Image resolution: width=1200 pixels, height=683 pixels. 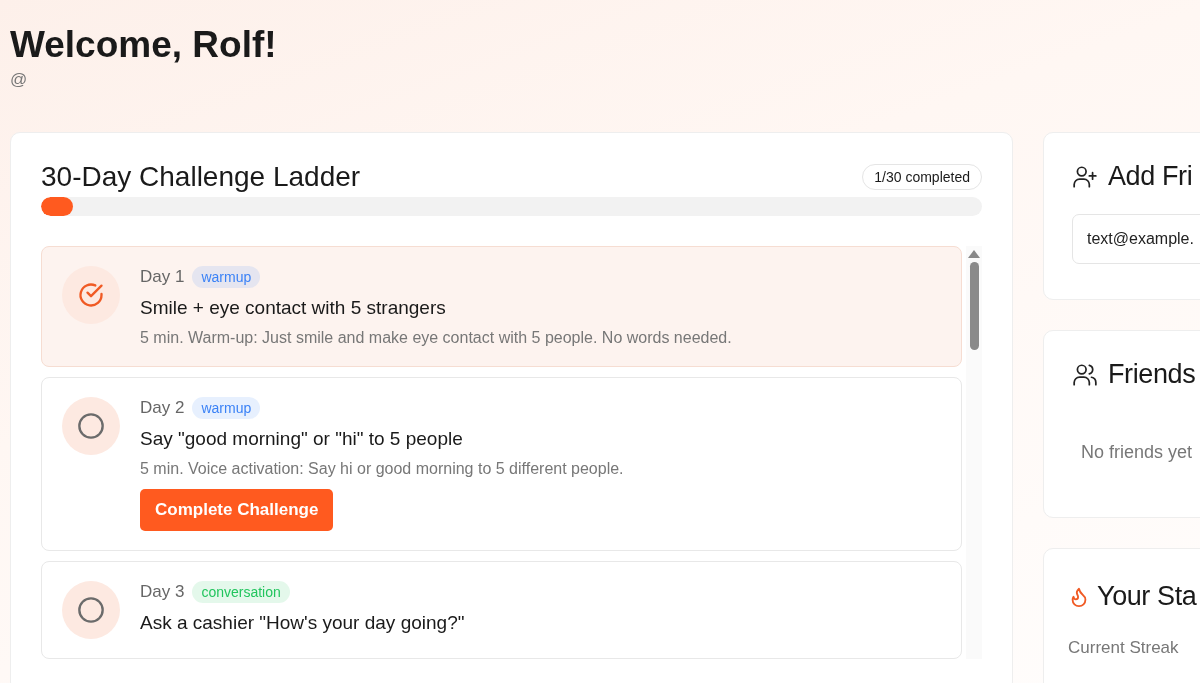 What do you see at coordinates (1150, 176) in the screenshot?
I see `card-title: Add Fri` at bounding box center [1150, 176].